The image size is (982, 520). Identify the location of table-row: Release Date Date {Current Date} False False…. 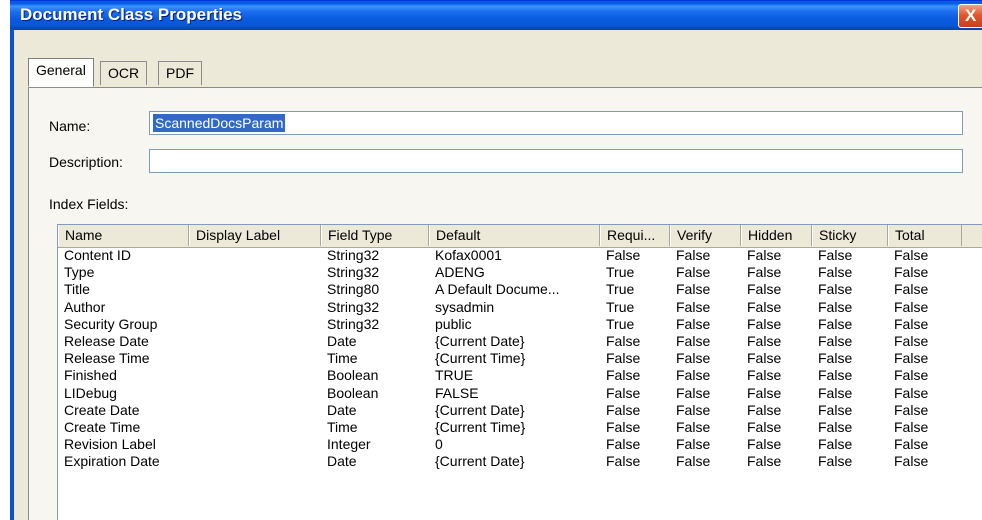
(520, 341).